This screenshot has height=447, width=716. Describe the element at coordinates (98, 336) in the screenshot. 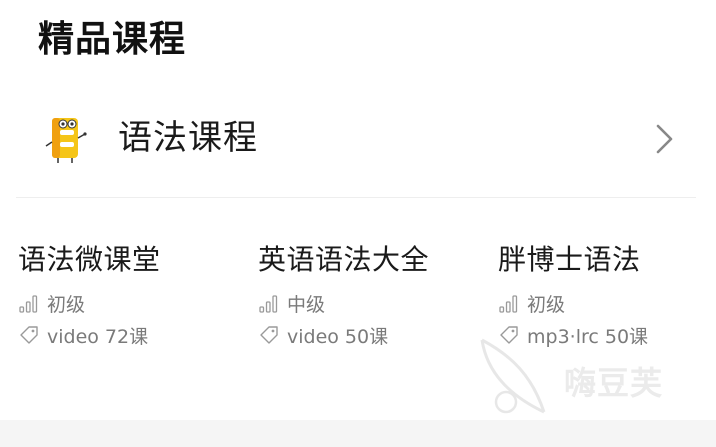

I see `course-tag-label: video 72课` at that location.